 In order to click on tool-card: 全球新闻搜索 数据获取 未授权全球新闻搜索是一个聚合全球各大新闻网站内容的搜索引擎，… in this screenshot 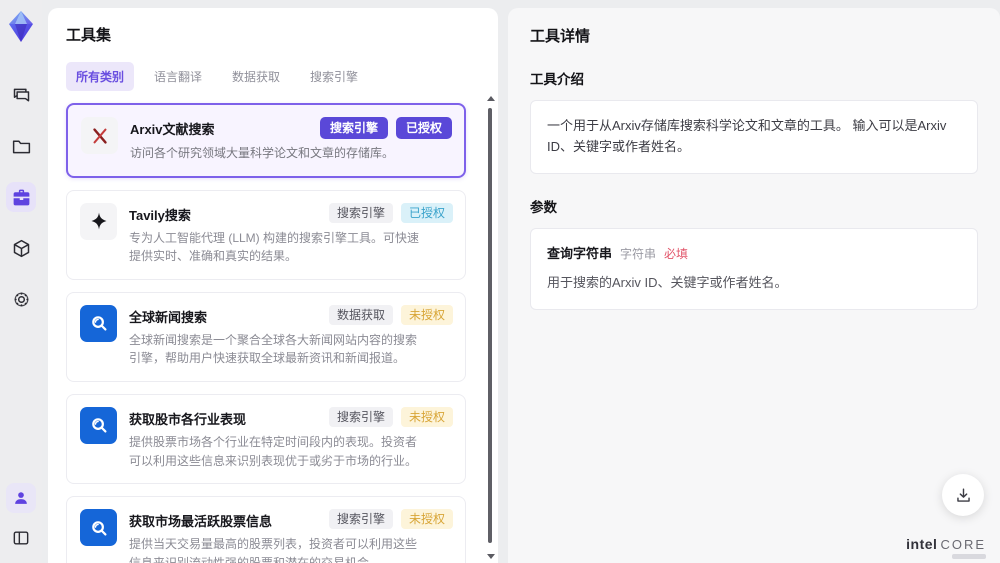, I will do `click(266, 336)`.